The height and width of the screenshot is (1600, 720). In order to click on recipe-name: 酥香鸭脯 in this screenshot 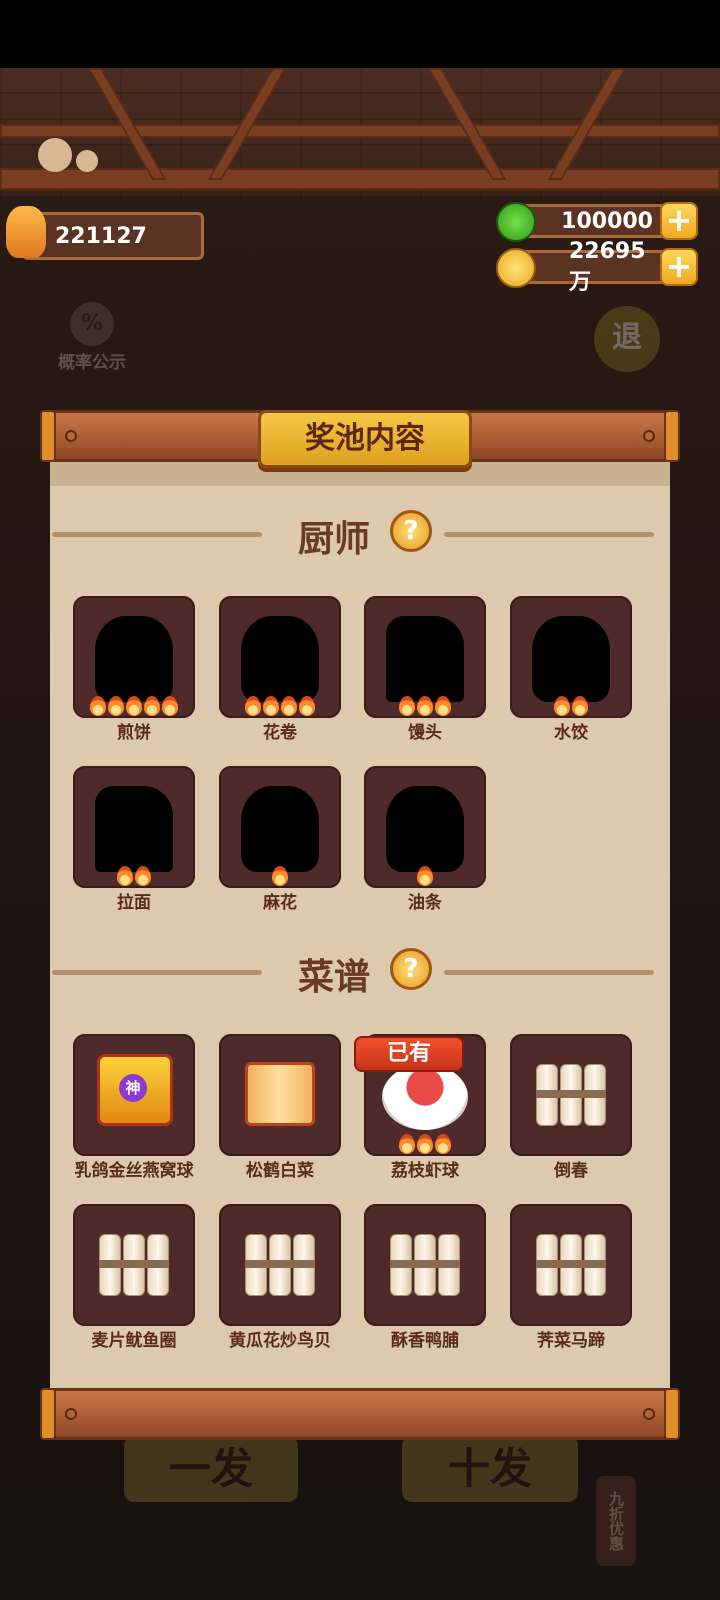, I will do `click(425, 1341)`.